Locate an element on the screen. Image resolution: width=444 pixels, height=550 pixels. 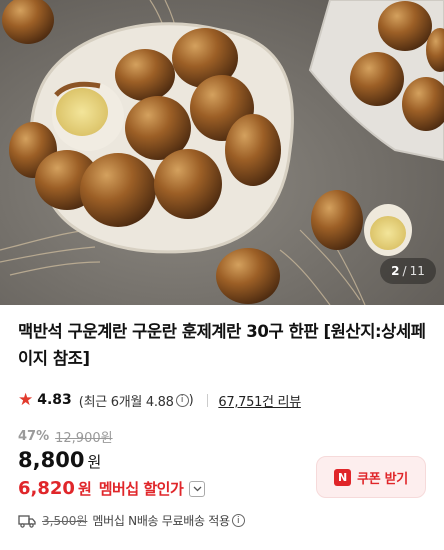
coupon-label: 쿠폰 받기 is located at coordinates (382, 479).